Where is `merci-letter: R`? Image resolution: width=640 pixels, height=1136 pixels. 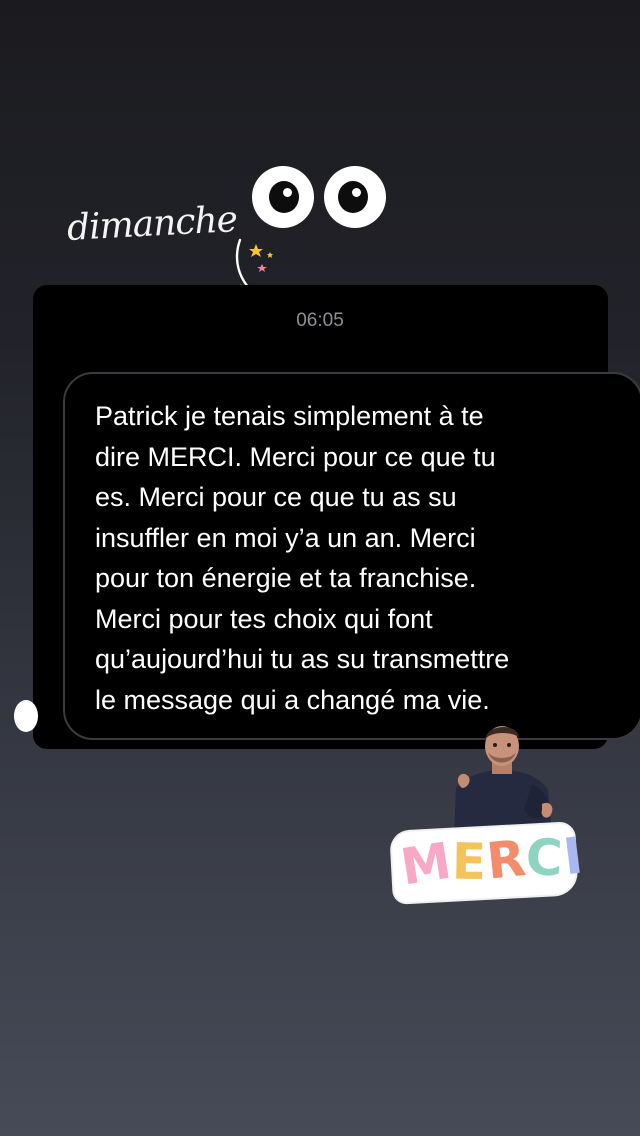
merci-letter: R is located at coordinates (506, 859).